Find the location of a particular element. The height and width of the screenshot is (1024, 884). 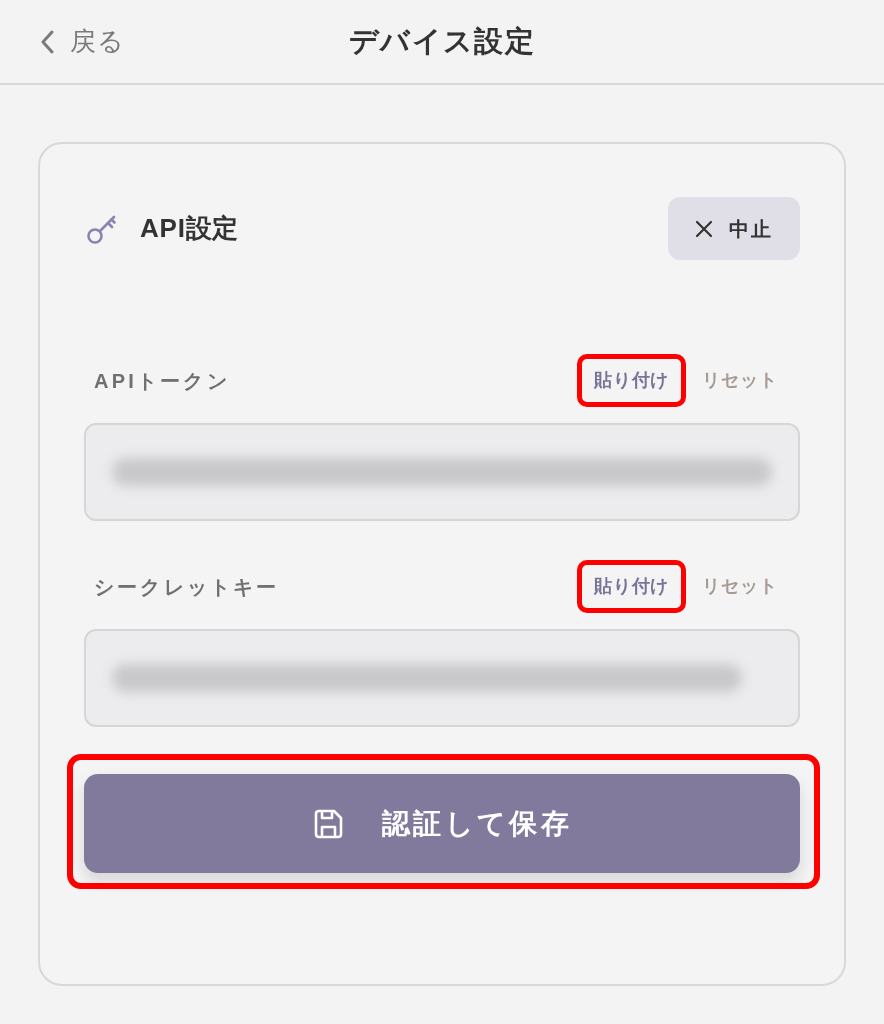

field-label: シークレットキー is located at coordinates (186, 587).